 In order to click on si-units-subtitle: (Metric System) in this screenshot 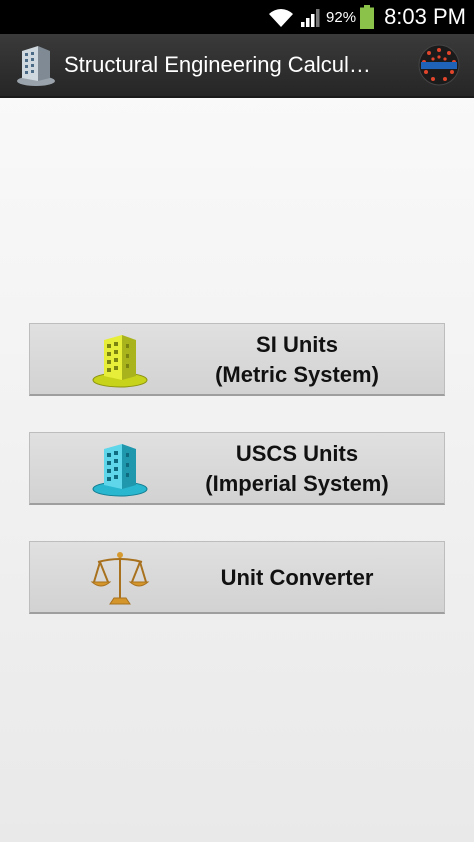, I will do `click(297, 374)`.